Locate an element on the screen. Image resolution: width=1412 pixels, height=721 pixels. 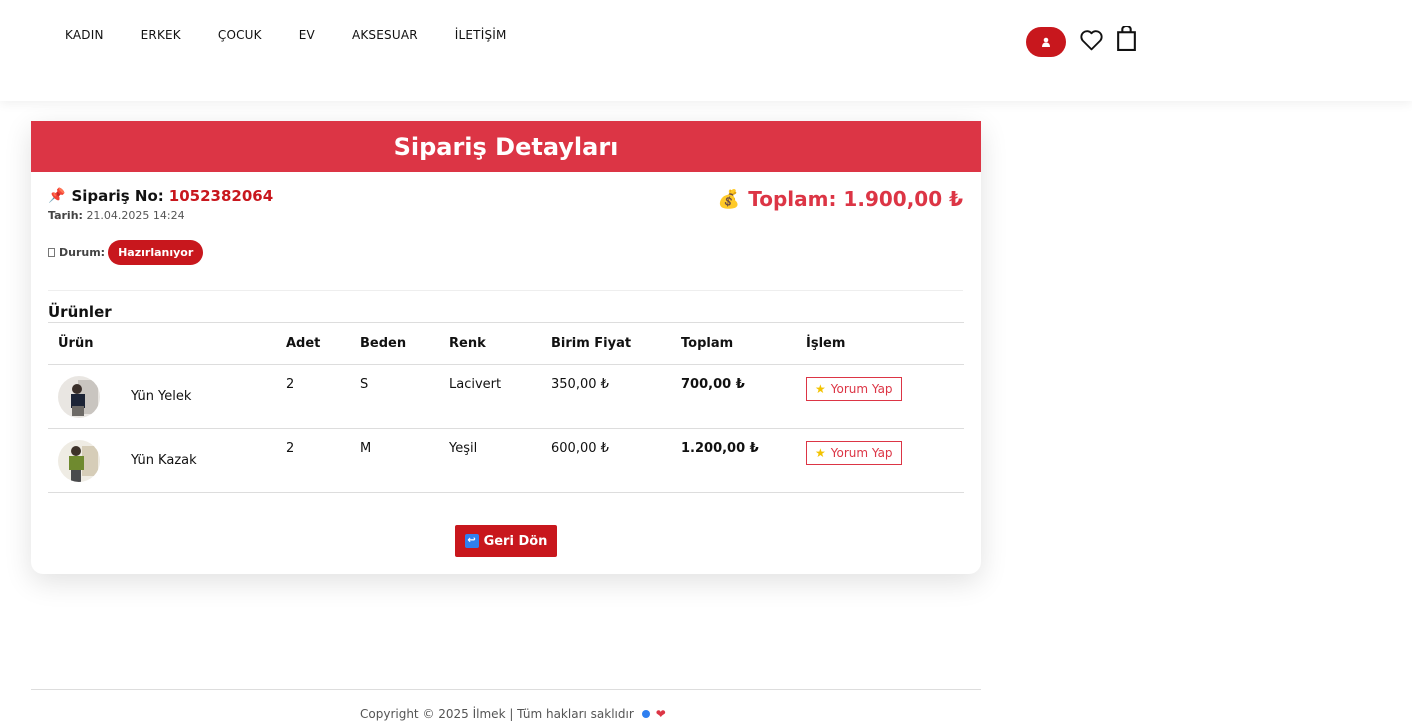
nav-item-cocuk: ÇOCUK is located at coordinates (240, 35).